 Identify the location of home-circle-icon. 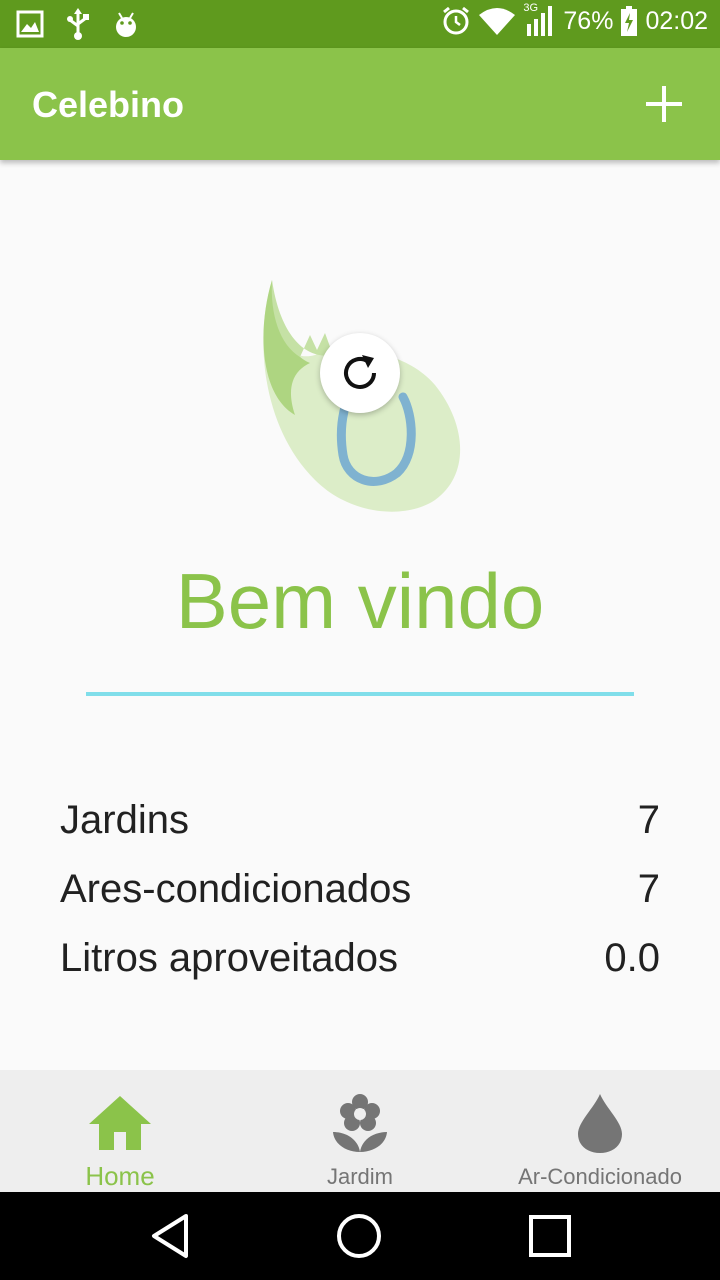
(359, 1236).